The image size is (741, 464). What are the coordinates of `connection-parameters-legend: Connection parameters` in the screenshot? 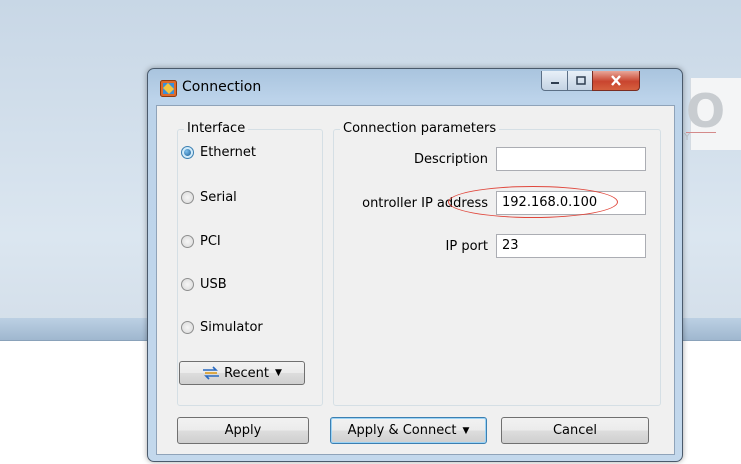 It's located at (420, 128).